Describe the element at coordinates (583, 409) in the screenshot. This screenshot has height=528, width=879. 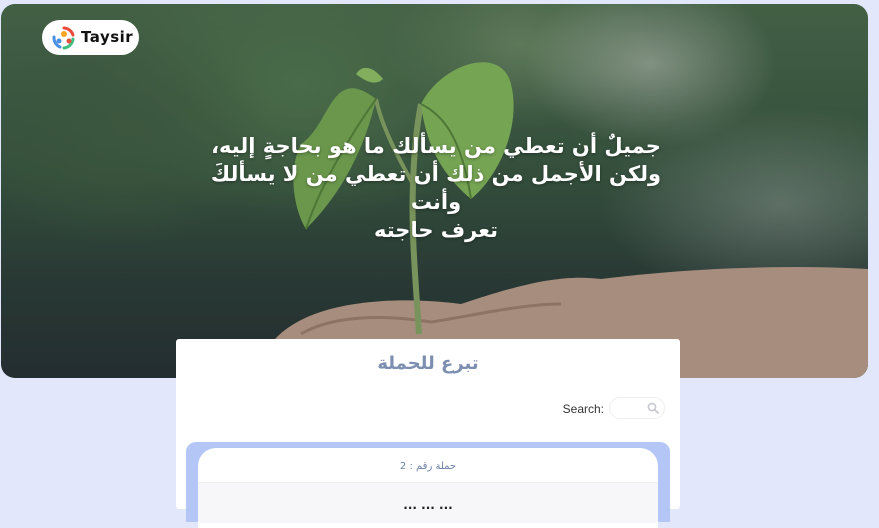
I see `search-label: Search:` at that location.